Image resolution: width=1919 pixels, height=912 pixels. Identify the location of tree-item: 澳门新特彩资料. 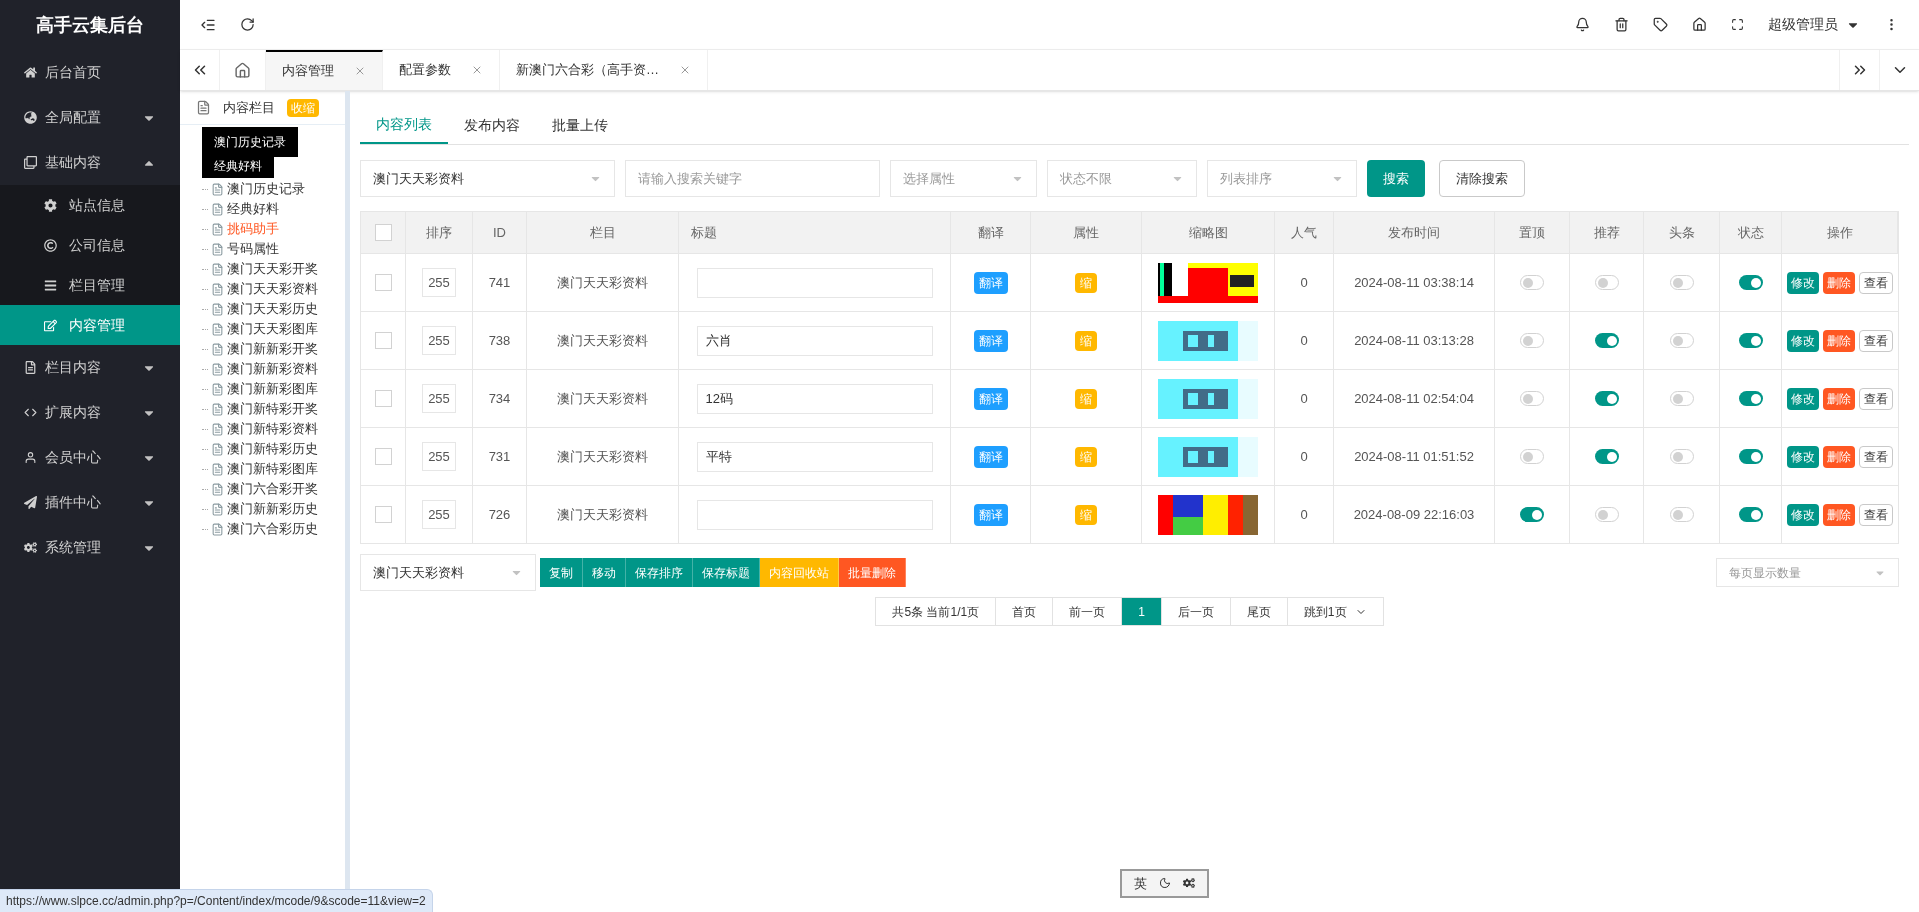
(272, 429).